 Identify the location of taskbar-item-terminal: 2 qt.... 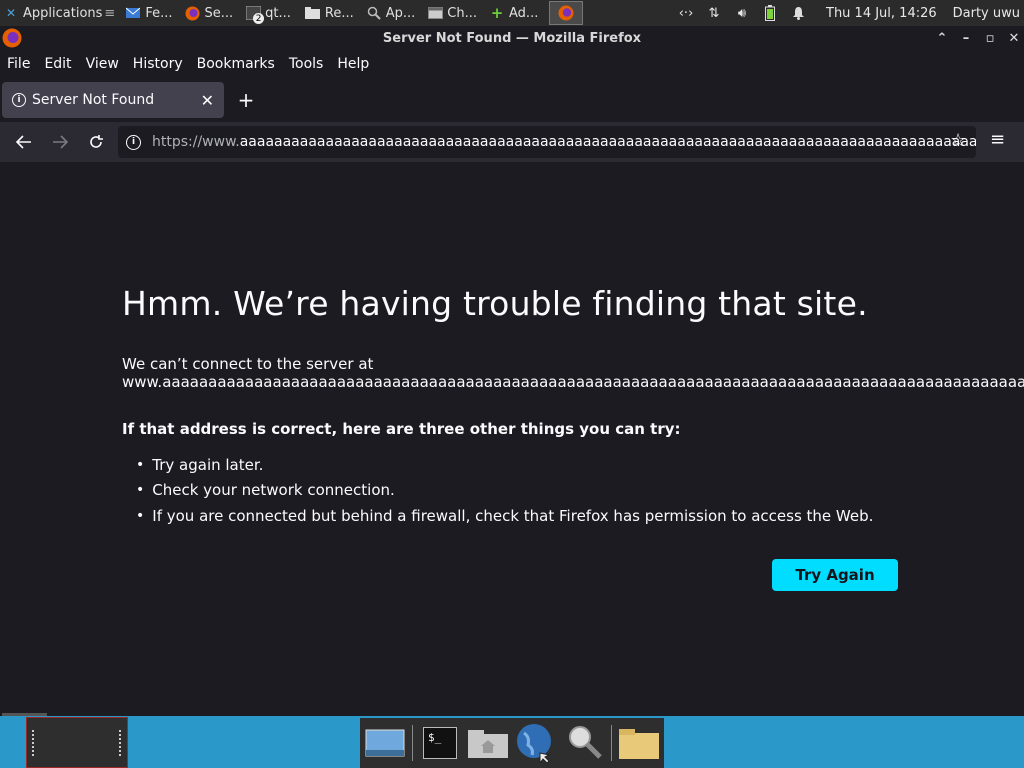
(268, 13).